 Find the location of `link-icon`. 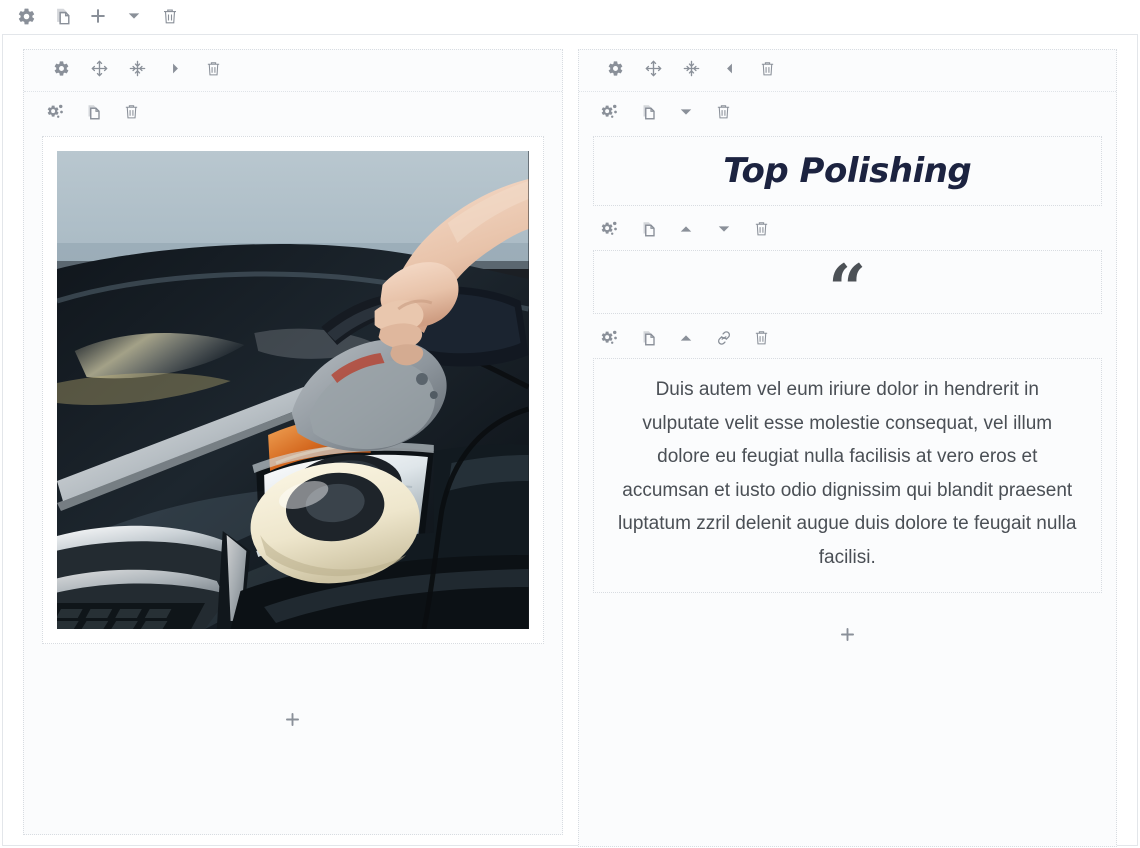

link-icon is located at coordinates (724, 340).